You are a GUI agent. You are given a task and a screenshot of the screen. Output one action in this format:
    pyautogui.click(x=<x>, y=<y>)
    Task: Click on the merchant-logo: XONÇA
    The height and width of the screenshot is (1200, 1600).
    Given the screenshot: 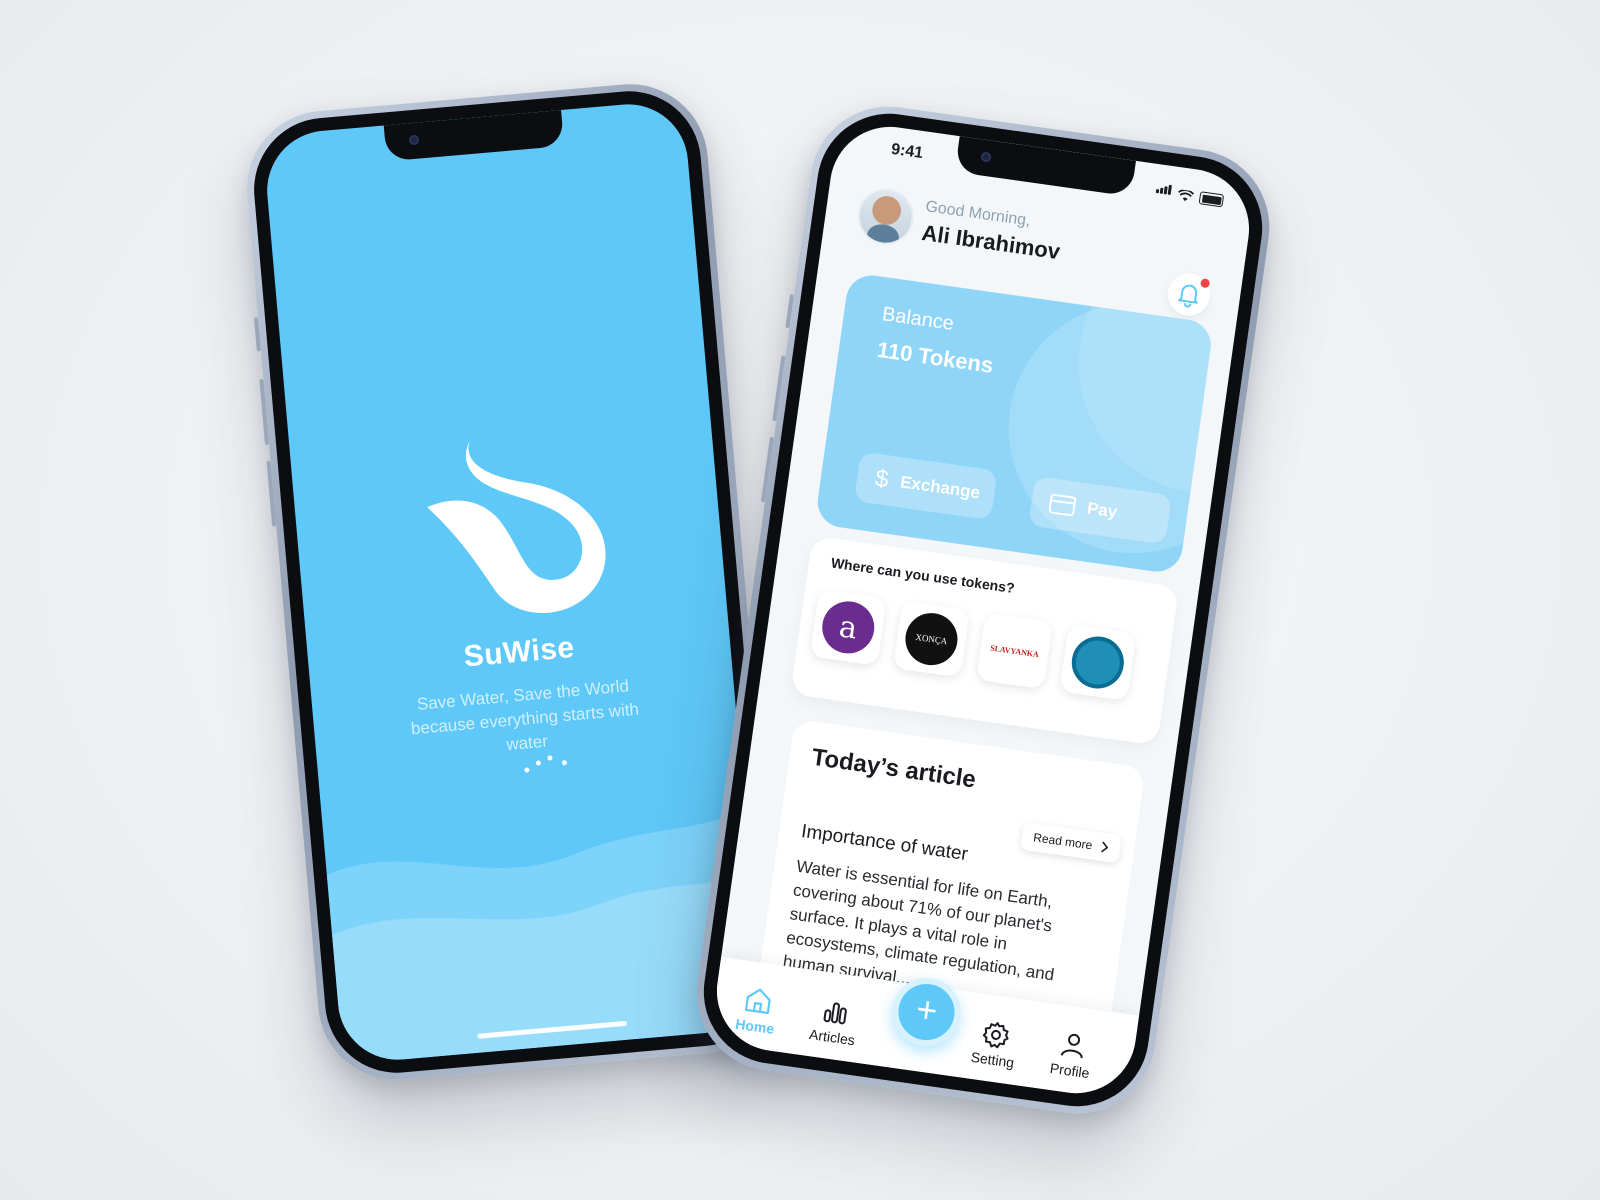 What is the action you would take?
    pyautogui.click(x=931, y=639)
    